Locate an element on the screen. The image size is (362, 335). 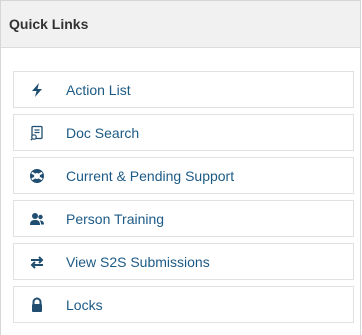
panel-header: Quick Links is located at coordinates (180, 24).